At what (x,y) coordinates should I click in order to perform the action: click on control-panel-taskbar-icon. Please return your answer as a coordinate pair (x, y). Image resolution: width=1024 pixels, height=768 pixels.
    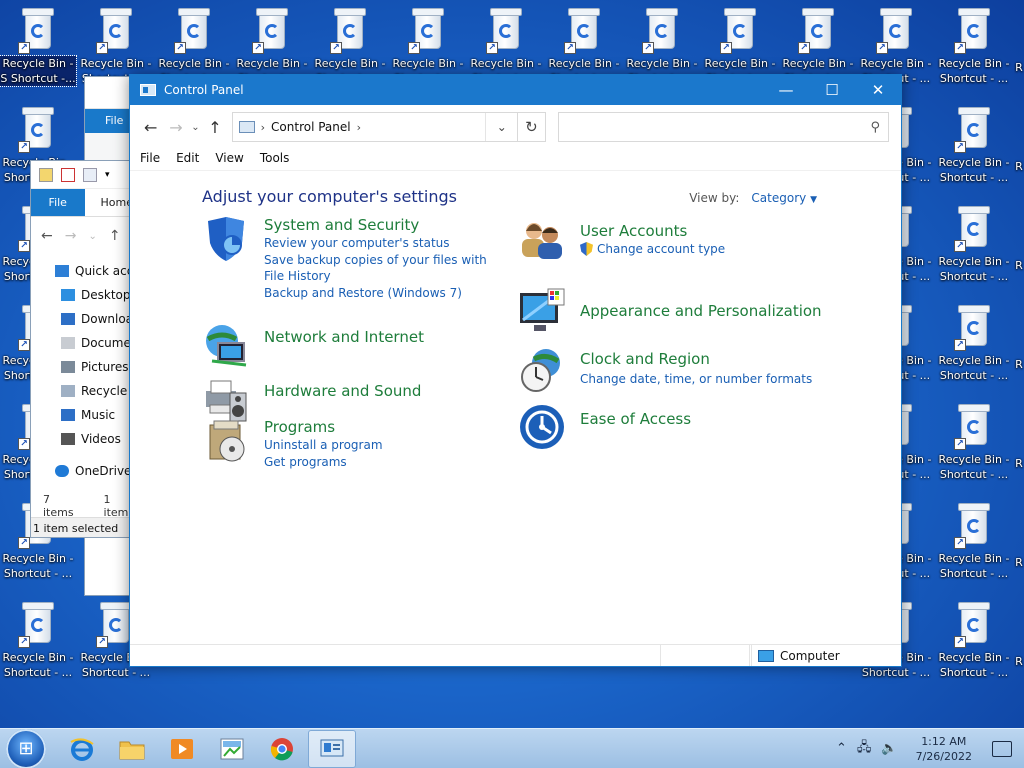
    Looking at the image, I should click on (332, 748).